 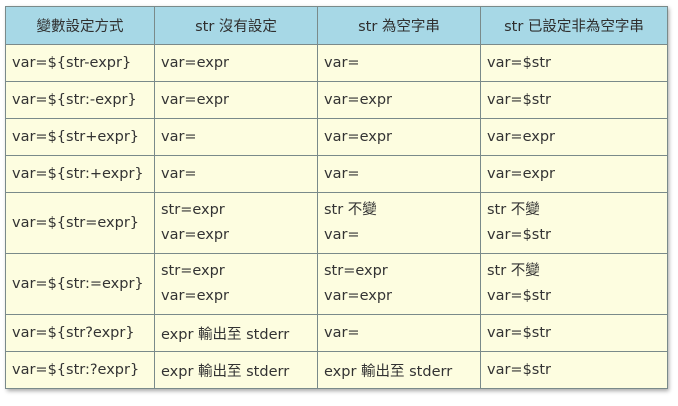 What do you see at coordinates (80, 333) in the screenshot?
I see `cell-method: var=${str?expr}` at bounding box center [80, 333].